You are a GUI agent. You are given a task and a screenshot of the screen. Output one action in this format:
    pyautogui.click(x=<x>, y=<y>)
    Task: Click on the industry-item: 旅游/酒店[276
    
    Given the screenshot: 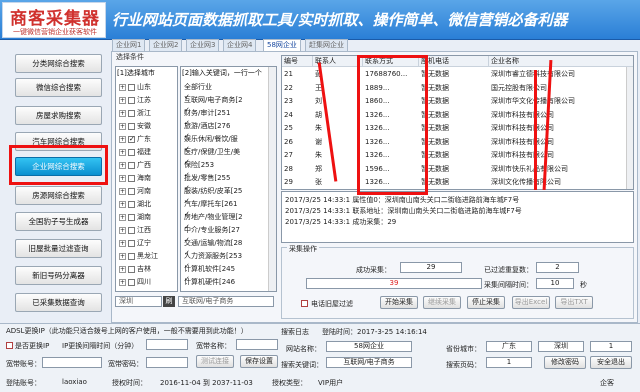 What is the action you would take?
    pyautogui.click(x=207, y=126)
    